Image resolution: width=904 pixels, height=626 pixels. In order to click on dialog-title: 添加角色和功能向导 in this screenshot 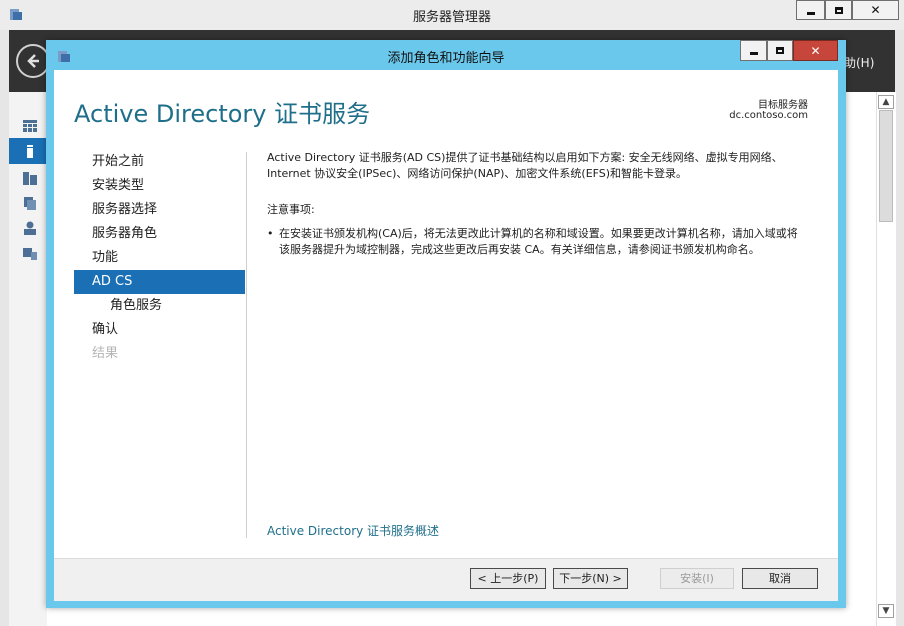, I will do `click(446, 58)`.